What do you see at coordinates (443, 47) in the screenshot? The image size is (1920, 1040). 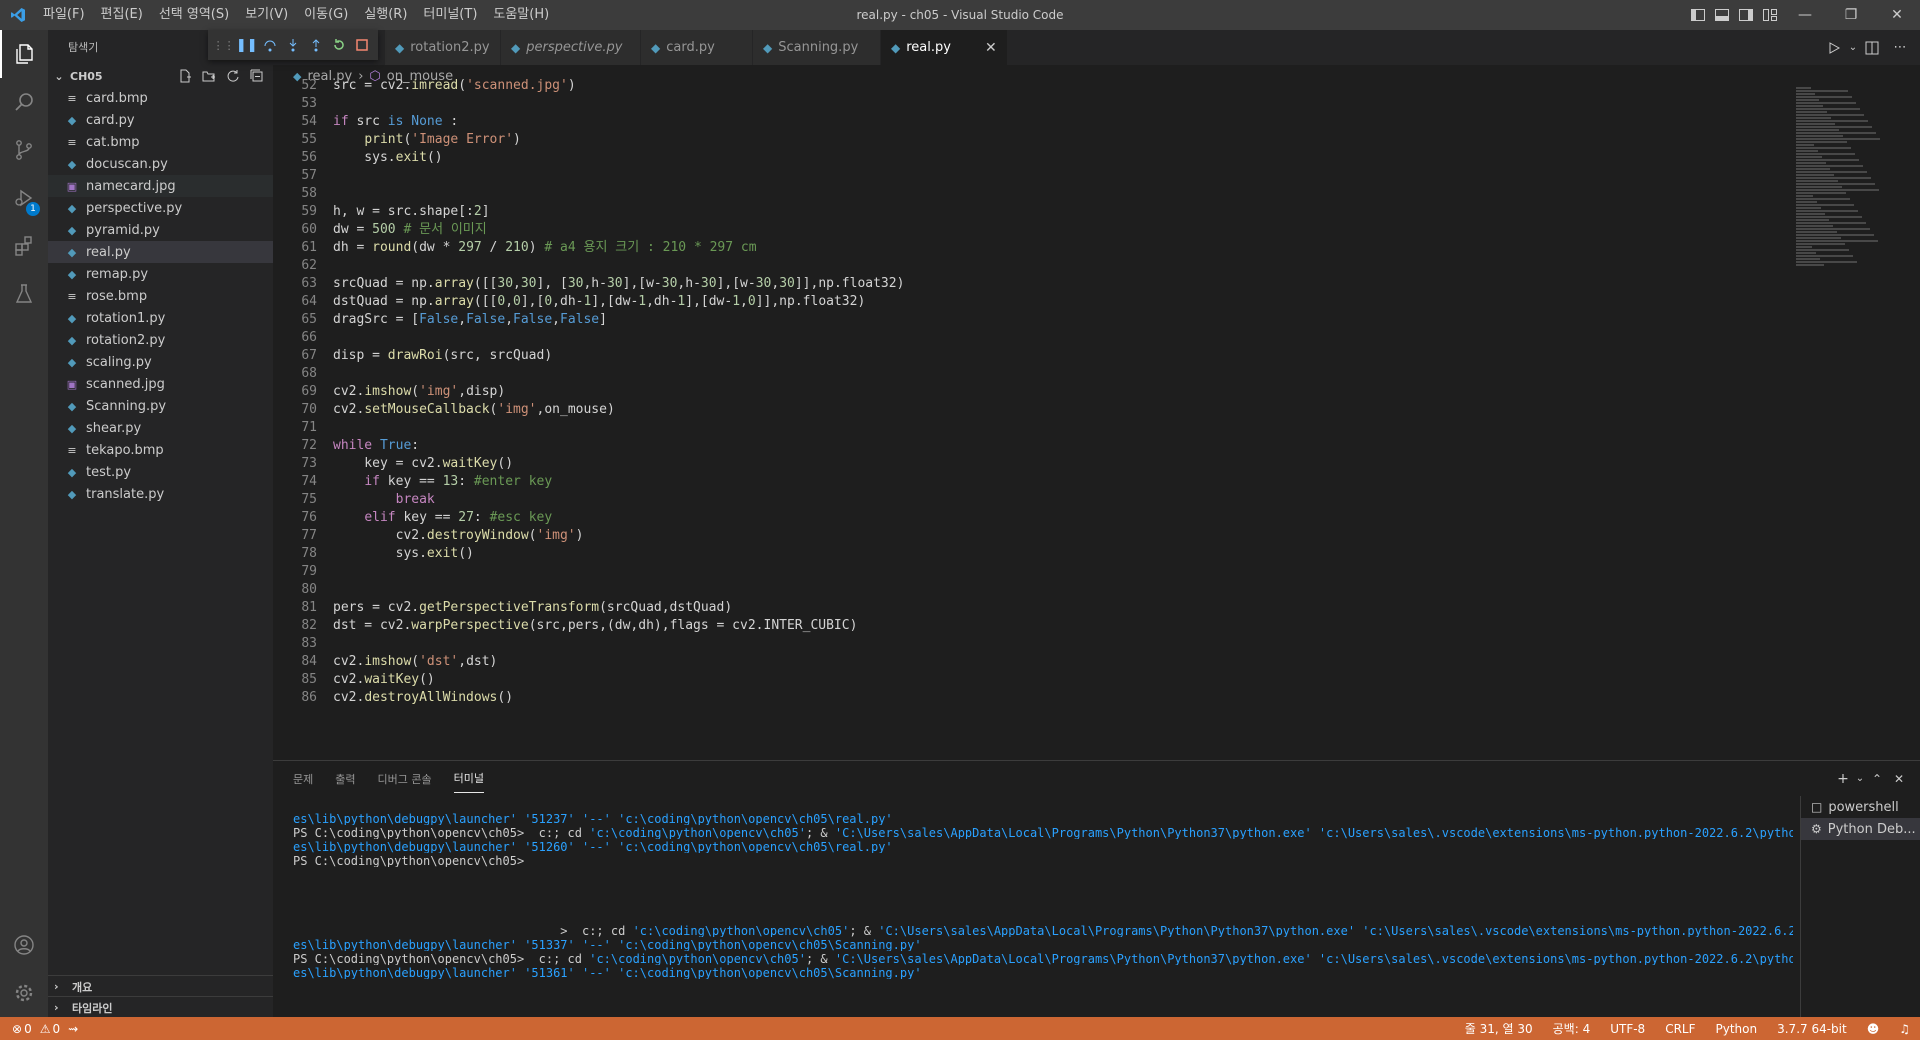 I see `tab-rotation2: ◆ rotation2.py` at bounding box center [443, 47].